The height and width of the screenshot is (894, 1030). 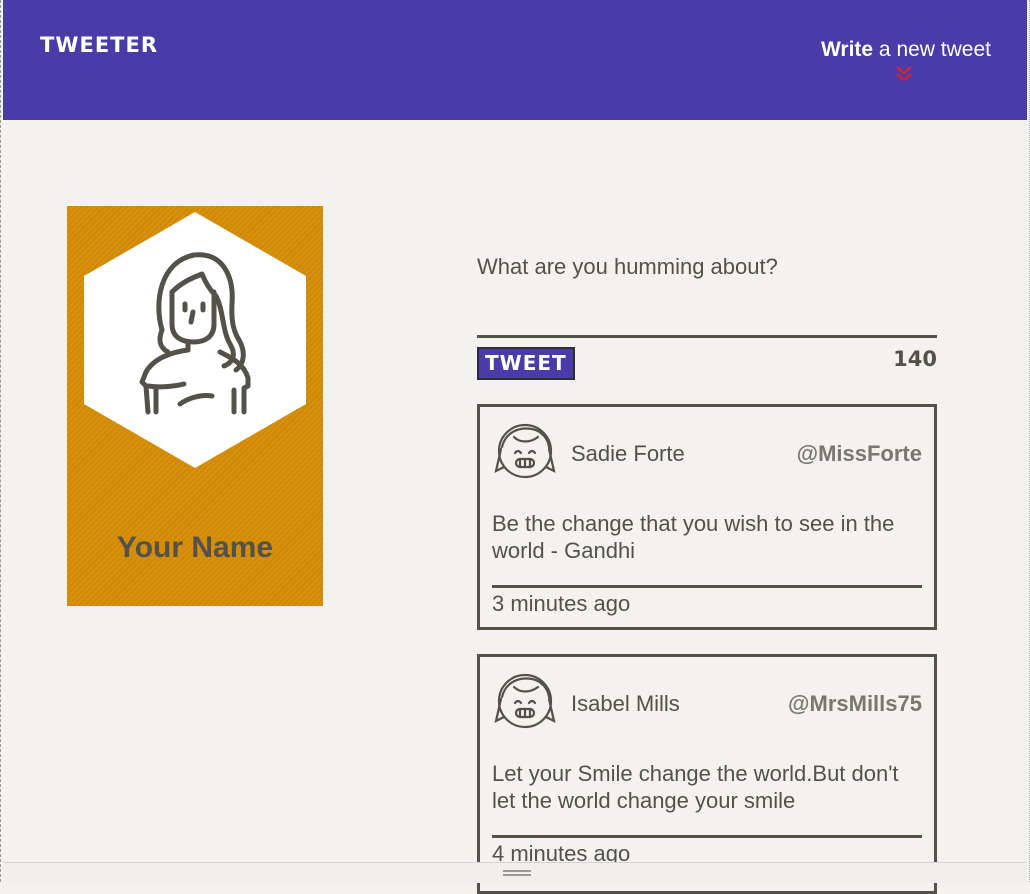 I want to click on top-nav: TWEETER Write a new tweet, so click(x=515, y=60).